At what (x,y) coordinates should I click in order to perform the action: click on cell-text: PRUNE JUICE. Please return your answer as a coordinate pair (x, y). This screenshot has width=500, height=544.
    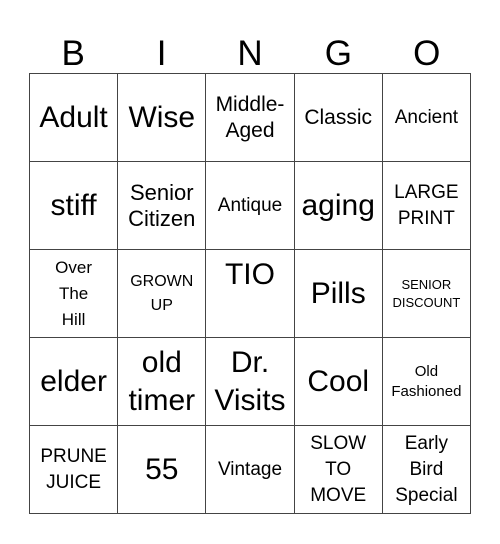
    Looking at the image, I should click on (73, 469).